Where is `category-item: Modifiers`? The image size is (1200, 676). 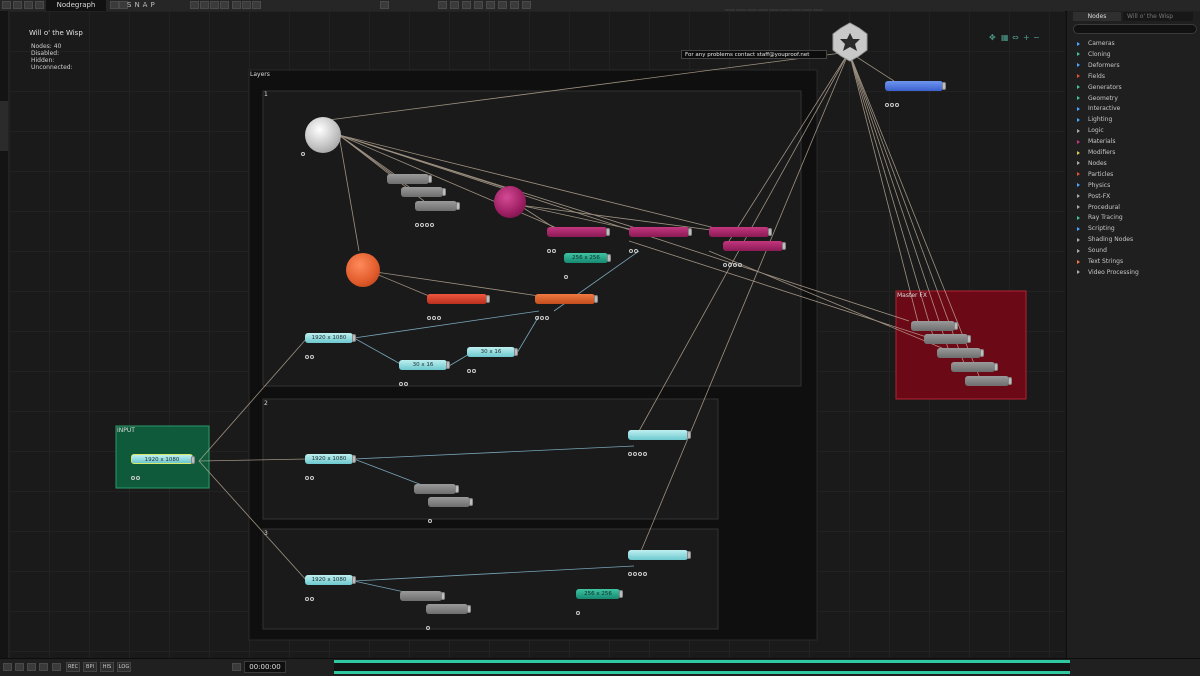
category-item: Modifiers is located at coordinates (1096, 153).